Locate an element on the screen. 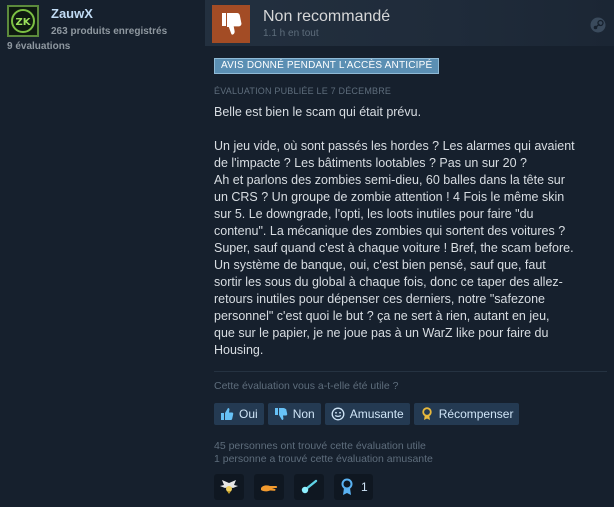  award-label: Récompenser is located at coordinates (476, 414).